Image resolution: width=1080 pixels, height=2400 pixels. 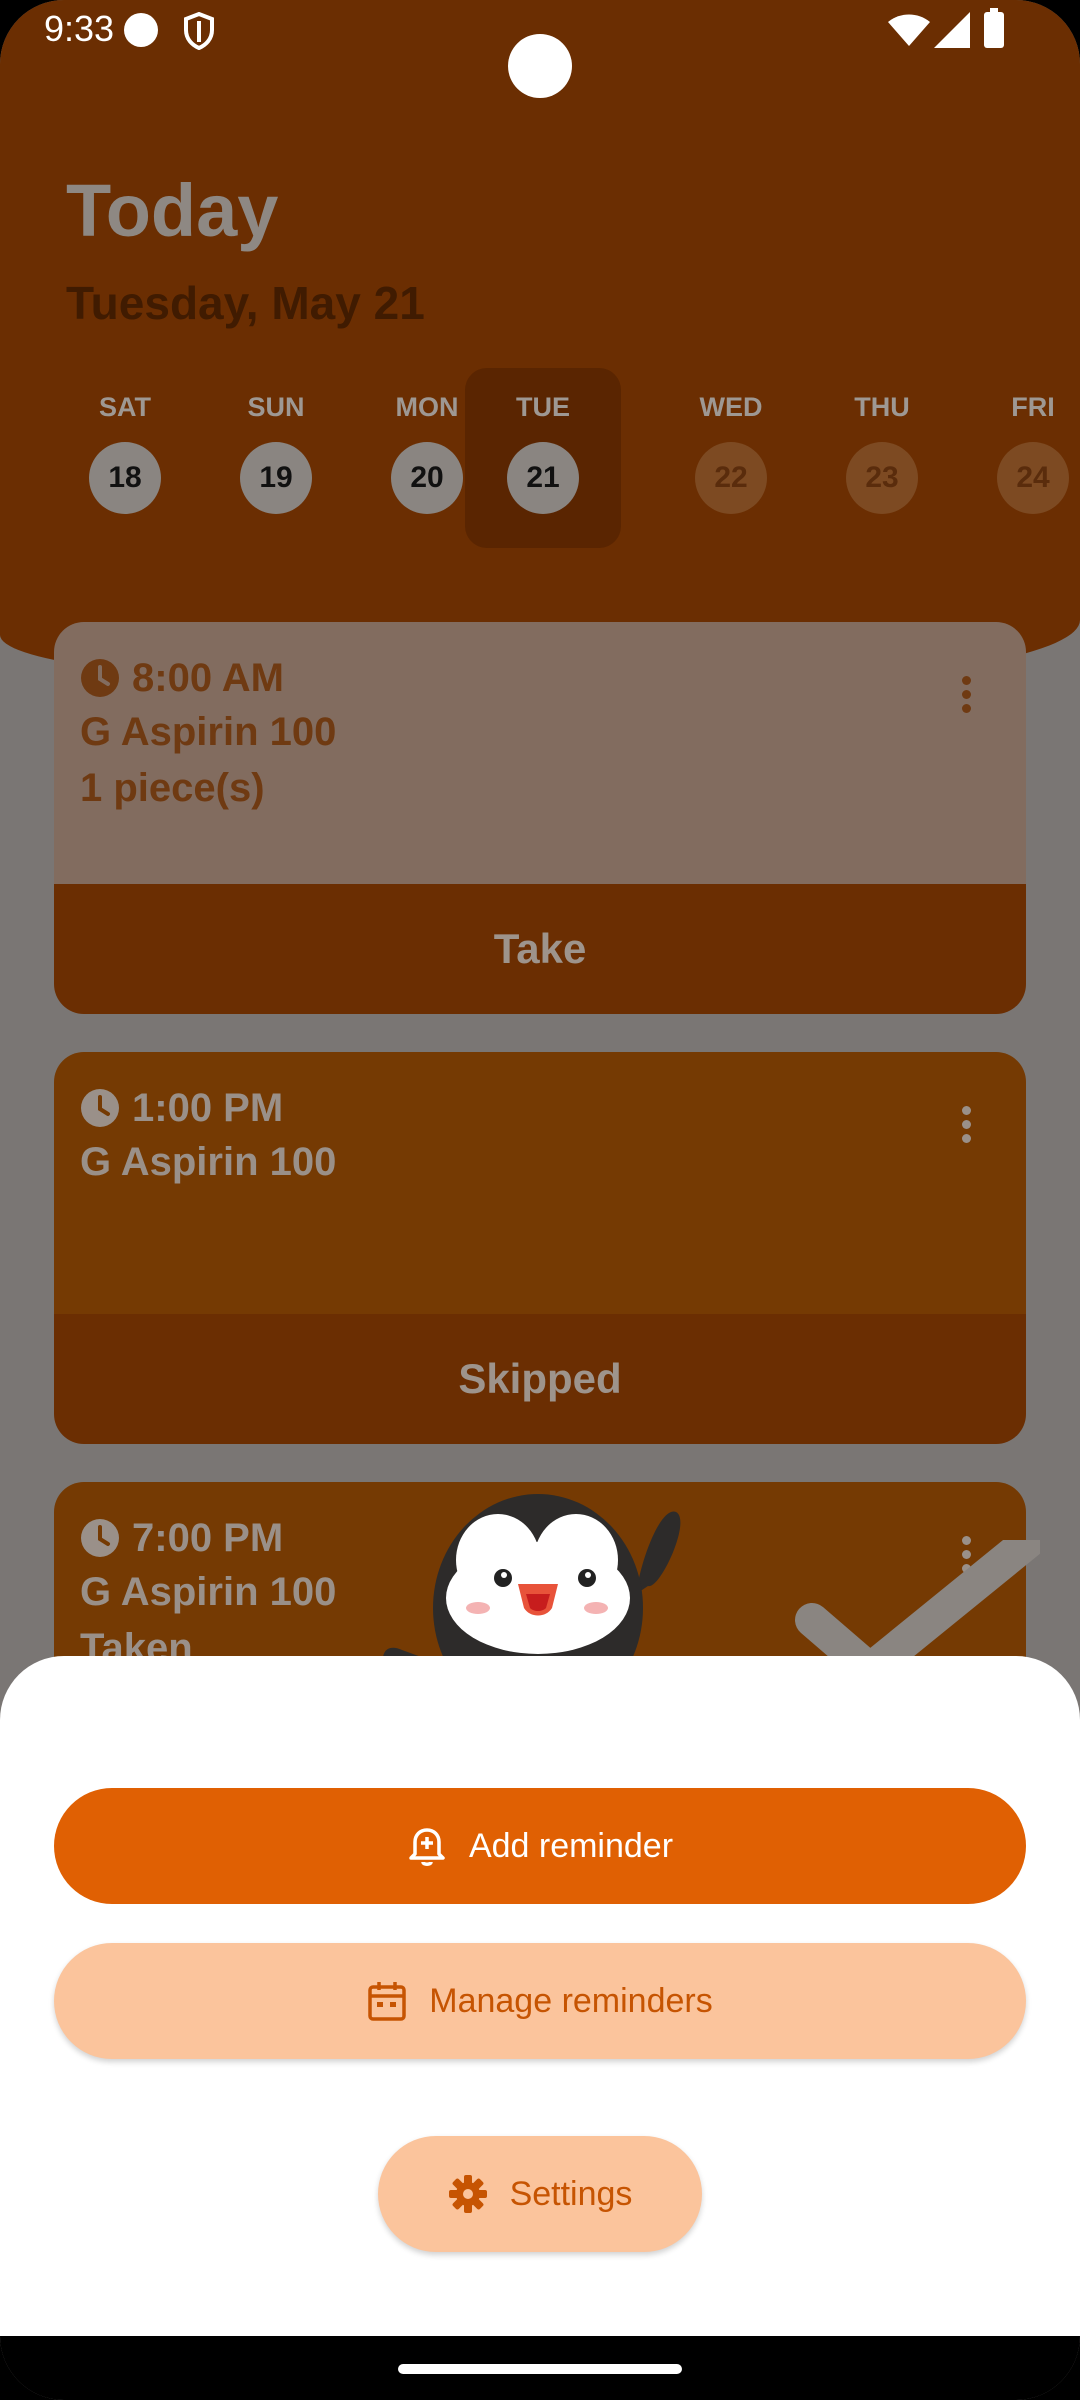 What do you see at coordinates (952, 32) in the screenshot?
I see `signal-icon` at bounding box center [952, 32].